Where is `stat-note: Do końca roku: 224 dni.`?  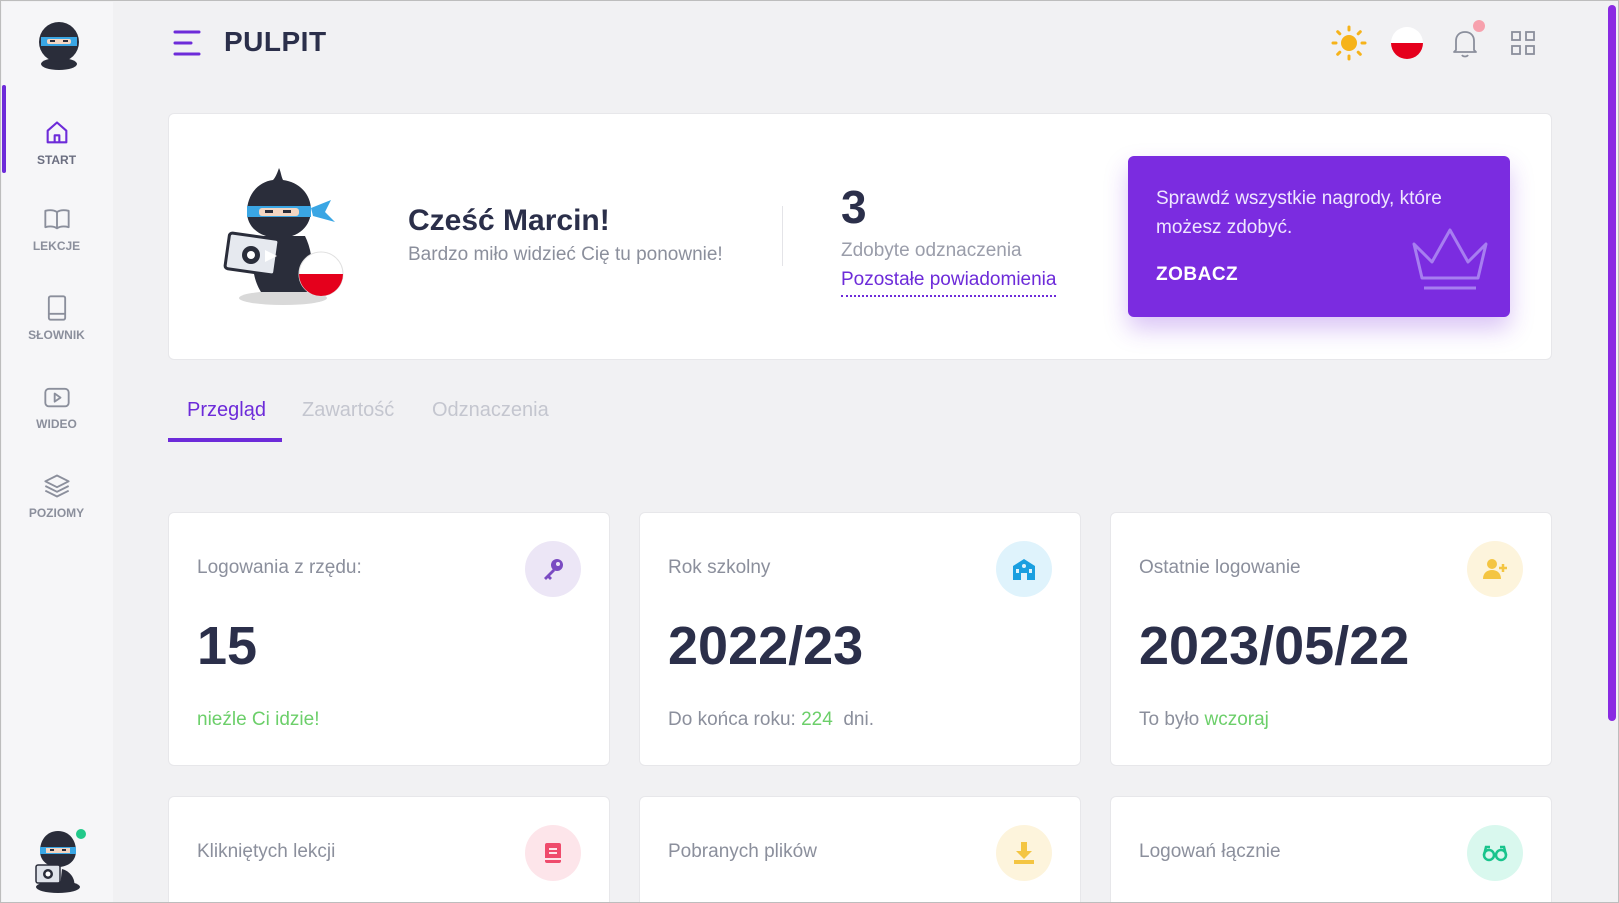 stat-note: Do końca roku: 224 dni. is located at coordinates (771, 719).